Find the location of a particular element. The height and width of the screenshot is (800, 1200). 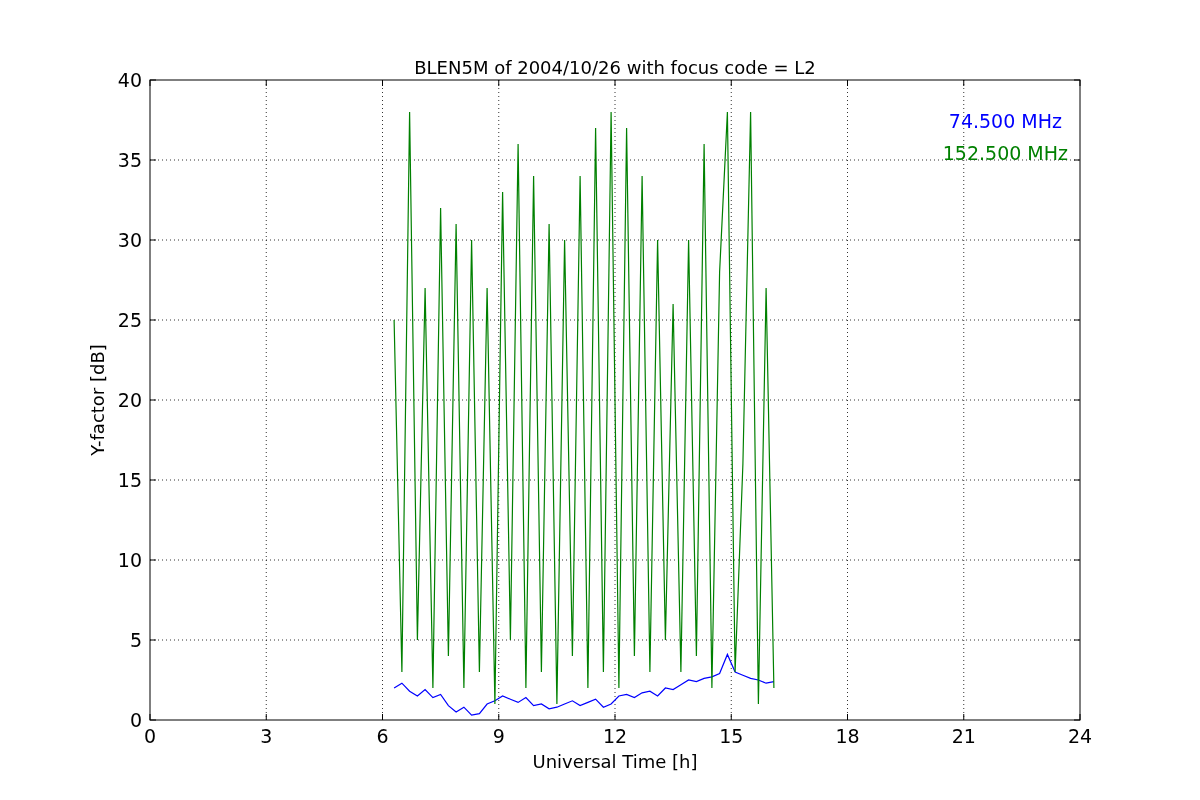

legend-label: 152.500 MHz is located at coordinates (1005, 153).